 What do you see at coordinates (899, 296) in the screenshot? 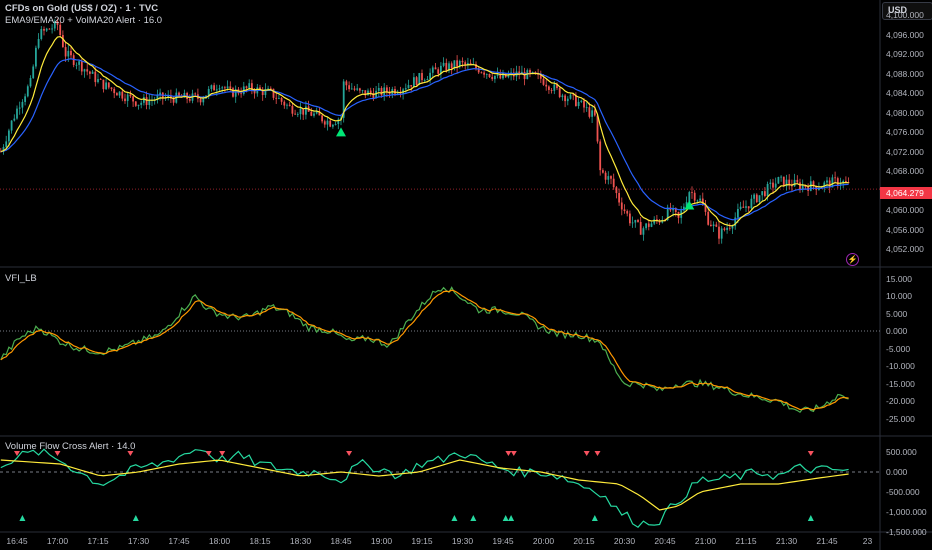
I see `y-tick-label: 10.000` at bounding box center [899, 296].